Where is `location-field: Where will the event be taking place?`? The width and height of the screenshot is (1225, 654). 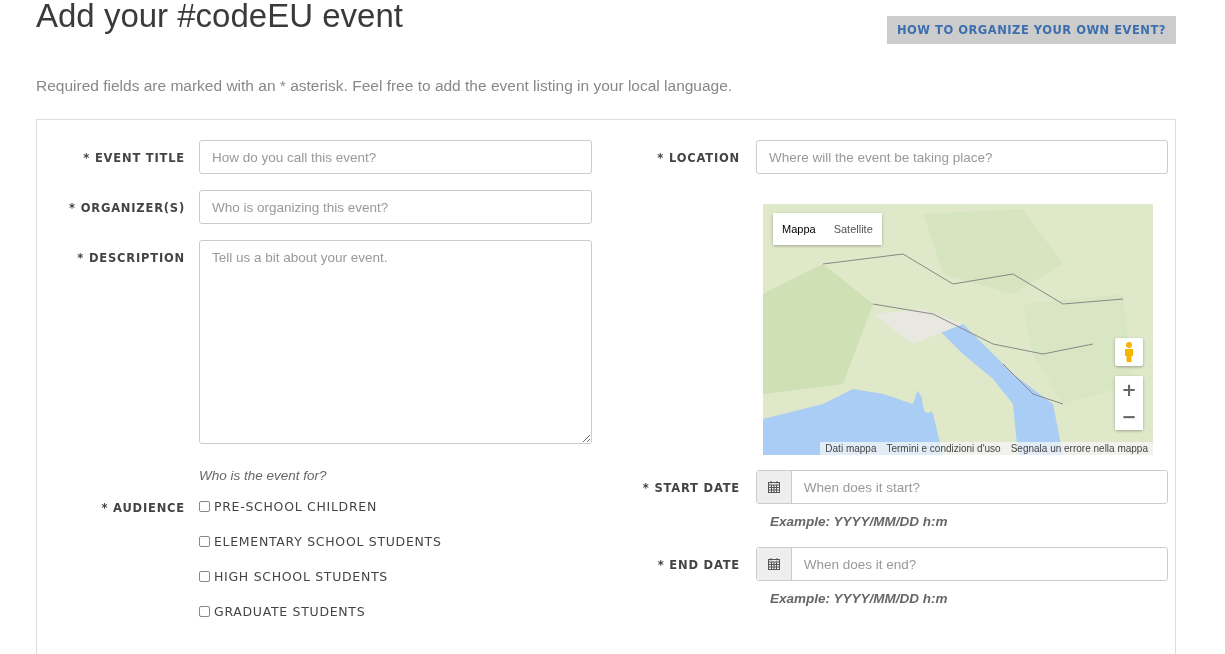
location-field: Where will the event be taking place? is located at coordinates (962, 157).